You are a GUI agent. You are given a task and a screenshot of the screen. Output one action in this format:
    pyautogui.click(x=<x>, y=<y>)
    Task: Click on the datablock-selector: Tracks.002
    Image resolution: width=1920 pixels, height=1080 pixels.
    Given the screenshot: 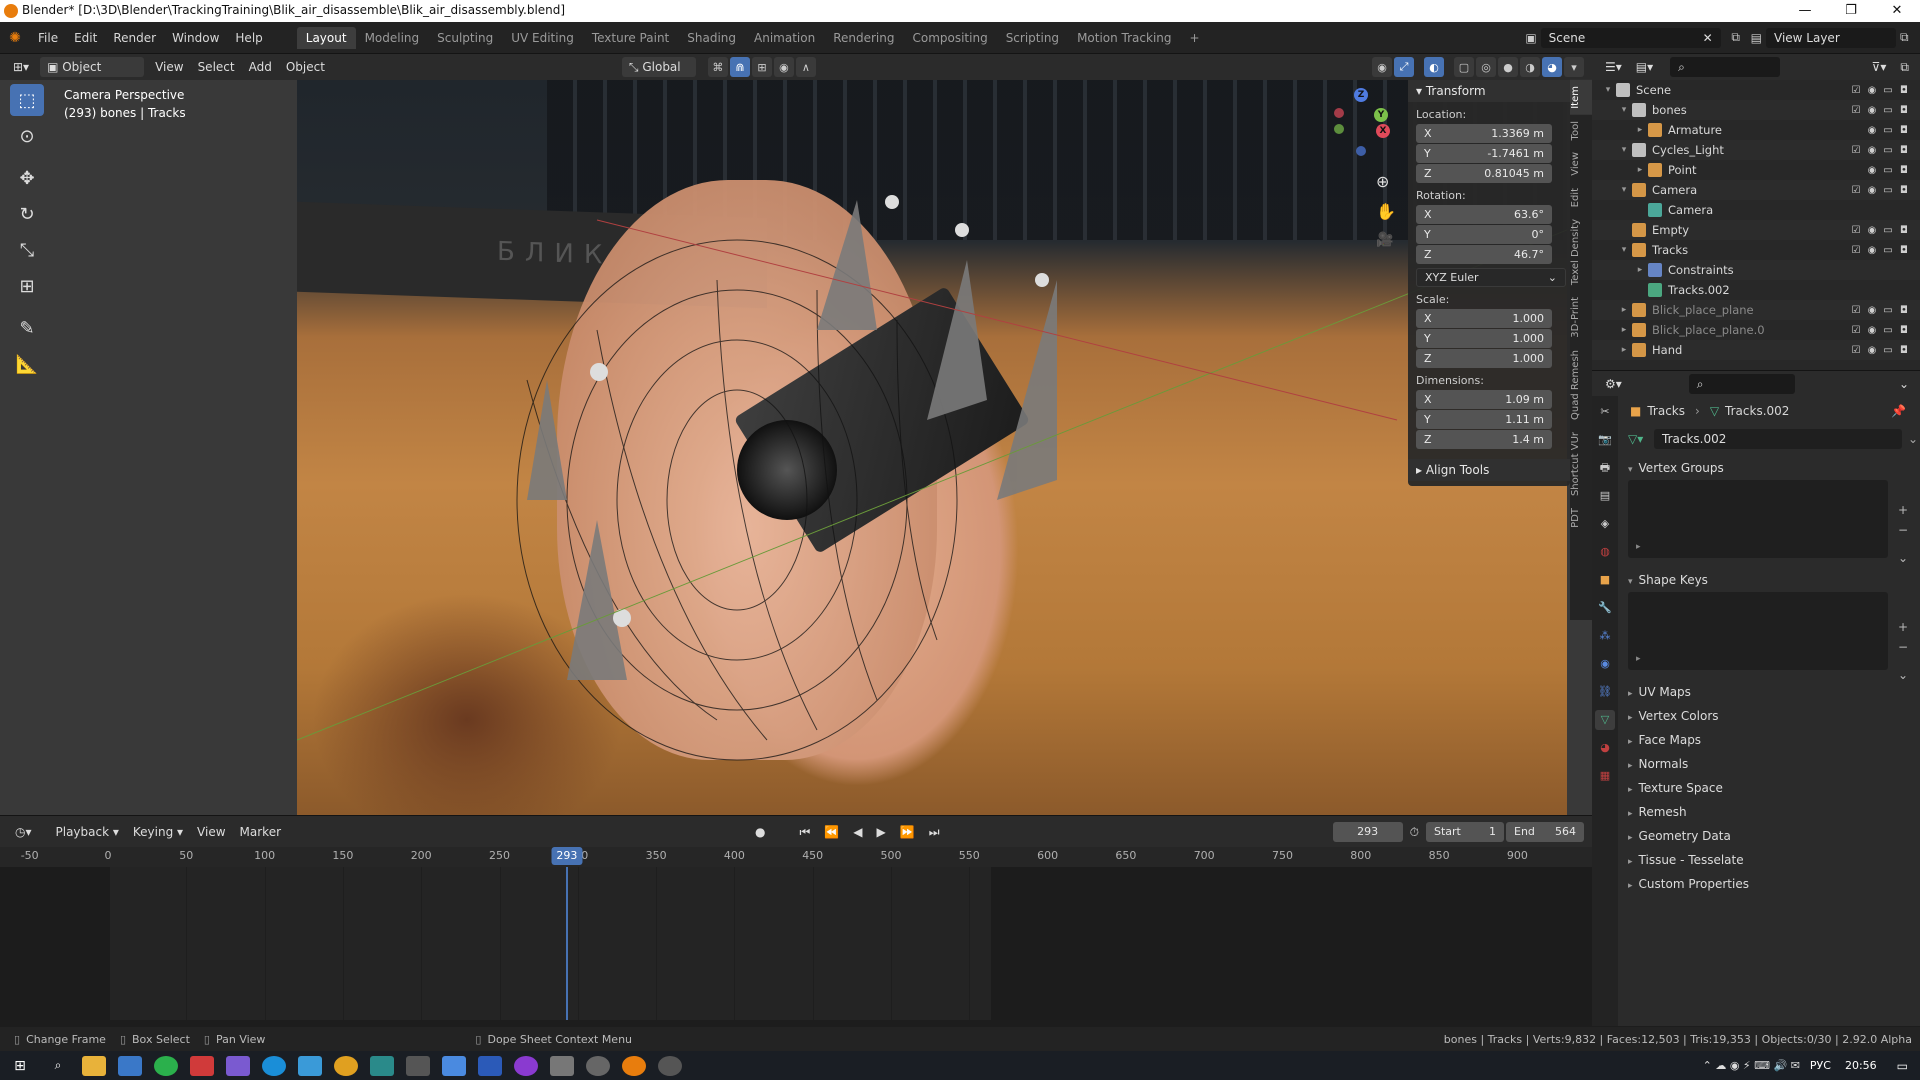 What is the action you would take?
    pyautogui.click(x=1778, y=439)
    